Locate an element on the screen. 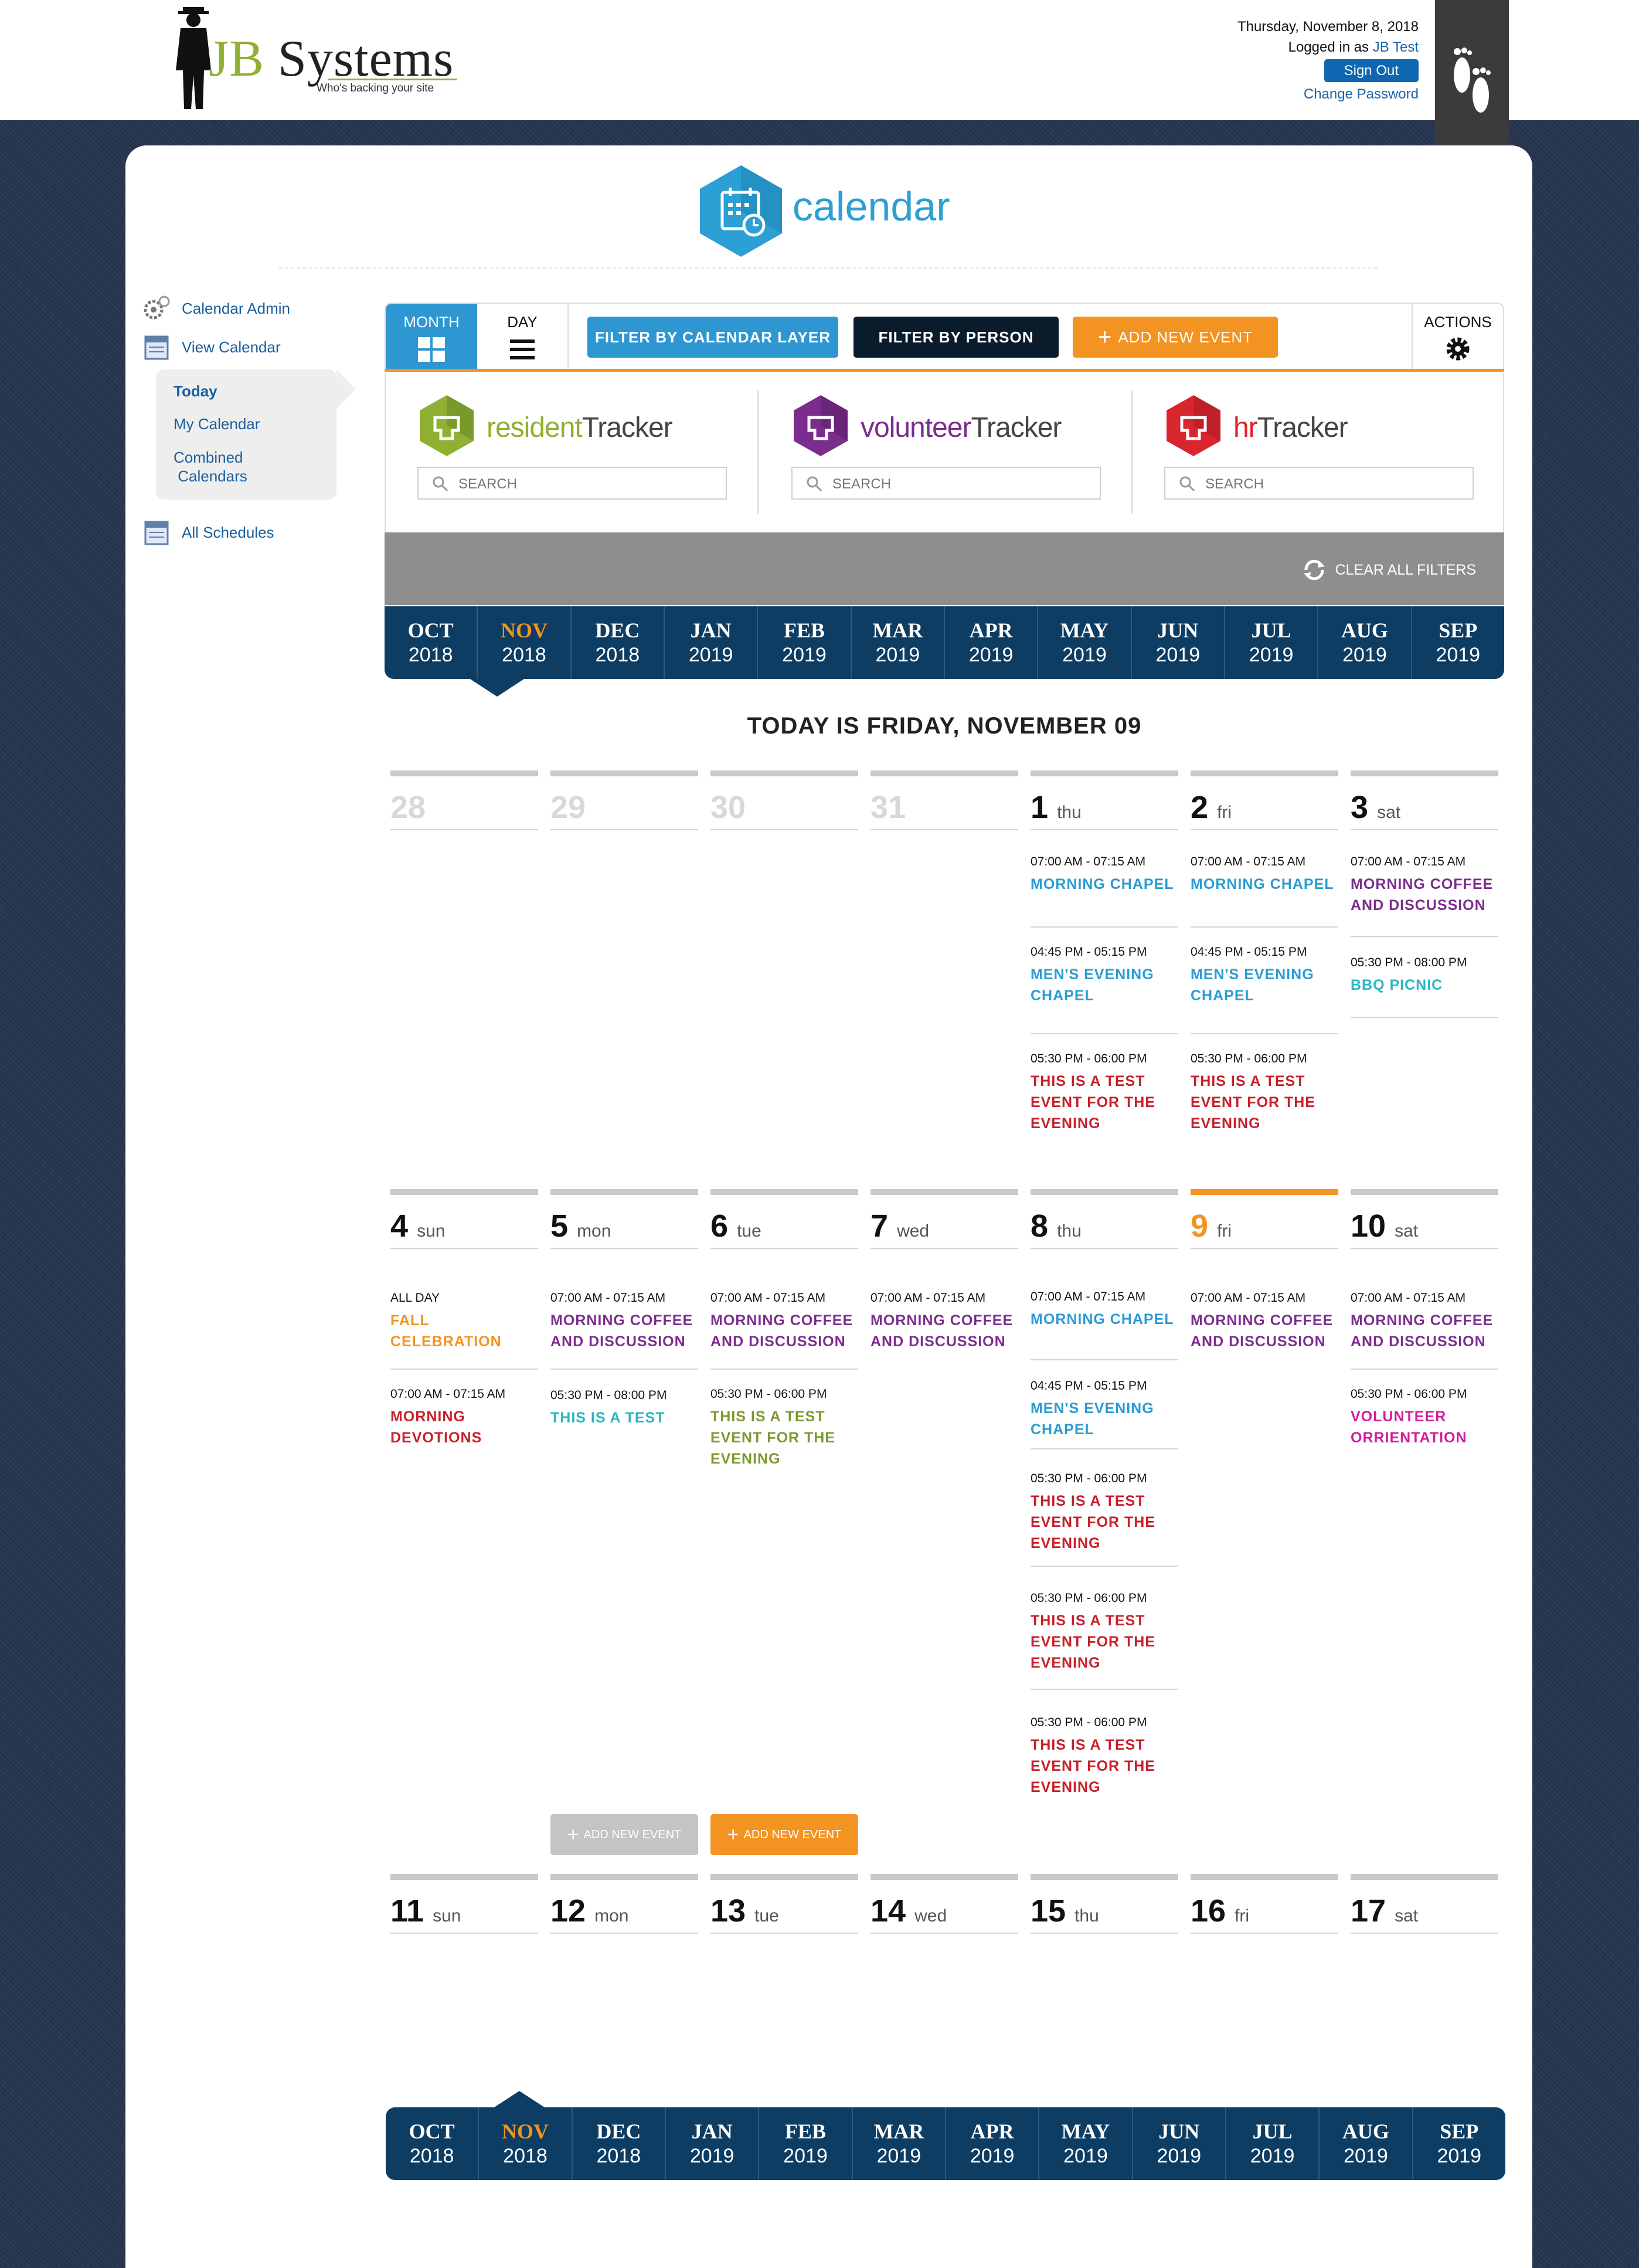  day-cell: 13 tue is located at coordinates (784, 1904).